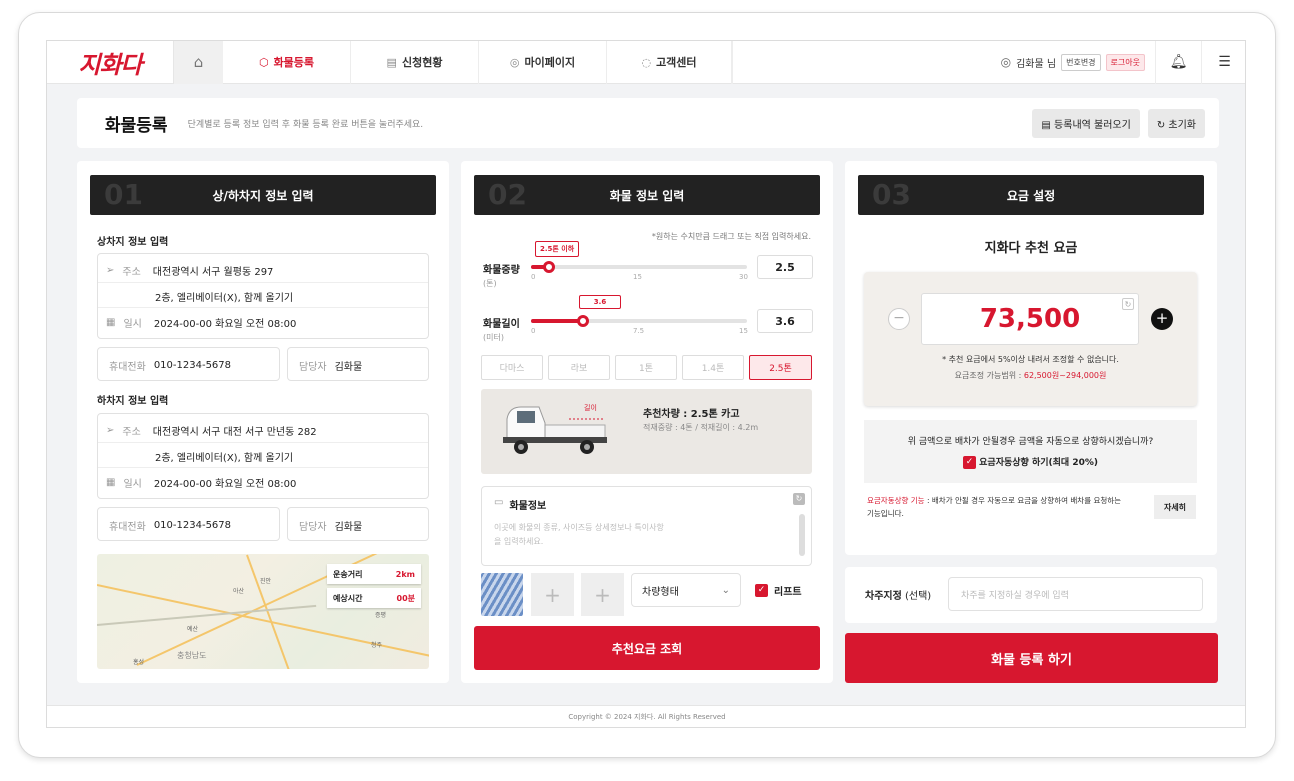  I want to click on field-label: 휴대전화, so click(127, 527).